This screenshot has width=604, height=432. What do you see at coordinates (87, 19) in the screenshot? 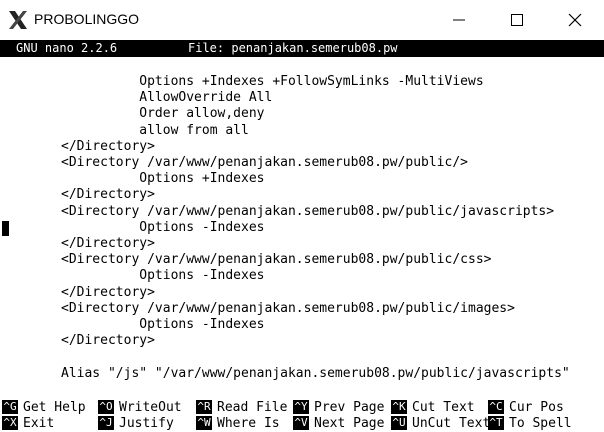
I see `window-title: PROBOLINGGO` at bounding box center [87, 19].